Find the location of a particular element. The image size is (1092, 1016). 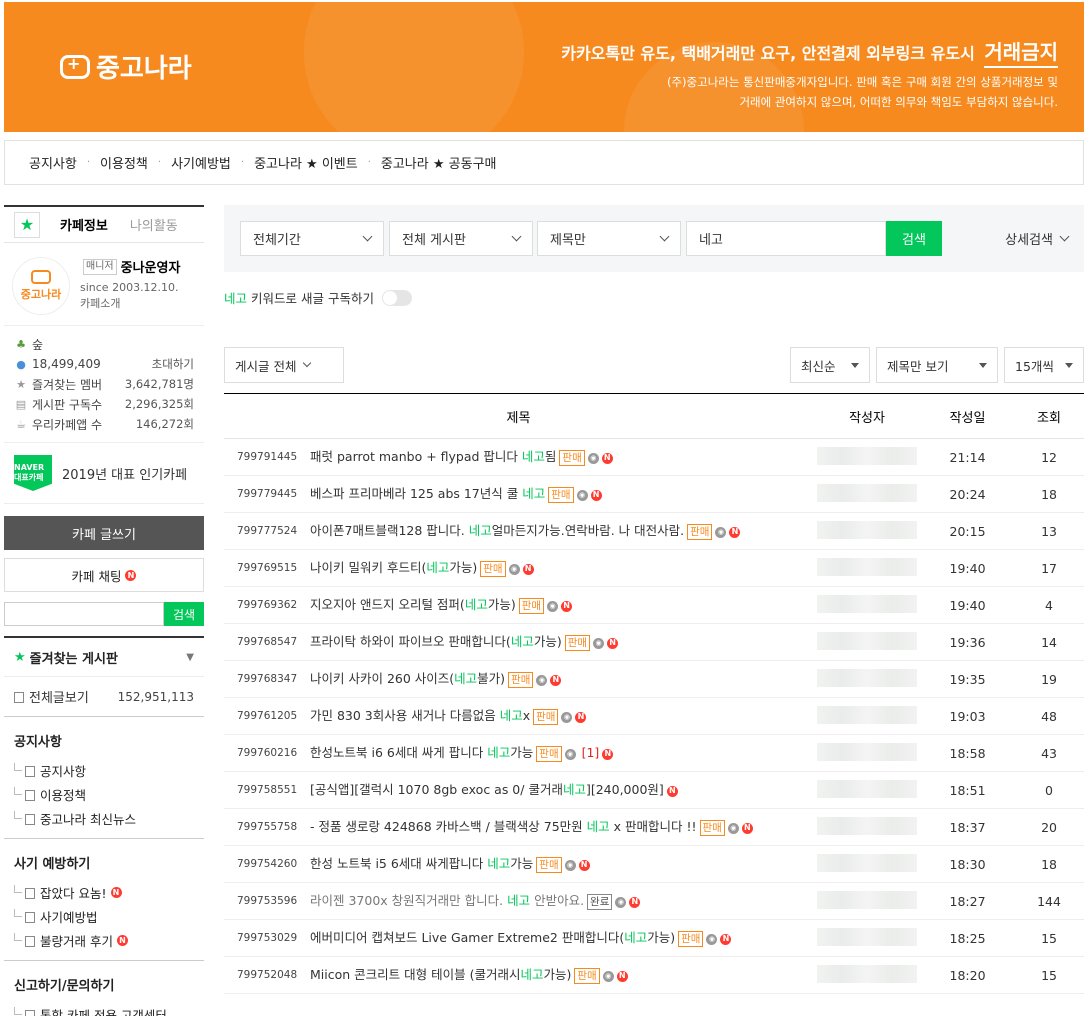

caret-down-icon: ▼ is located at coordinates (190, 657).